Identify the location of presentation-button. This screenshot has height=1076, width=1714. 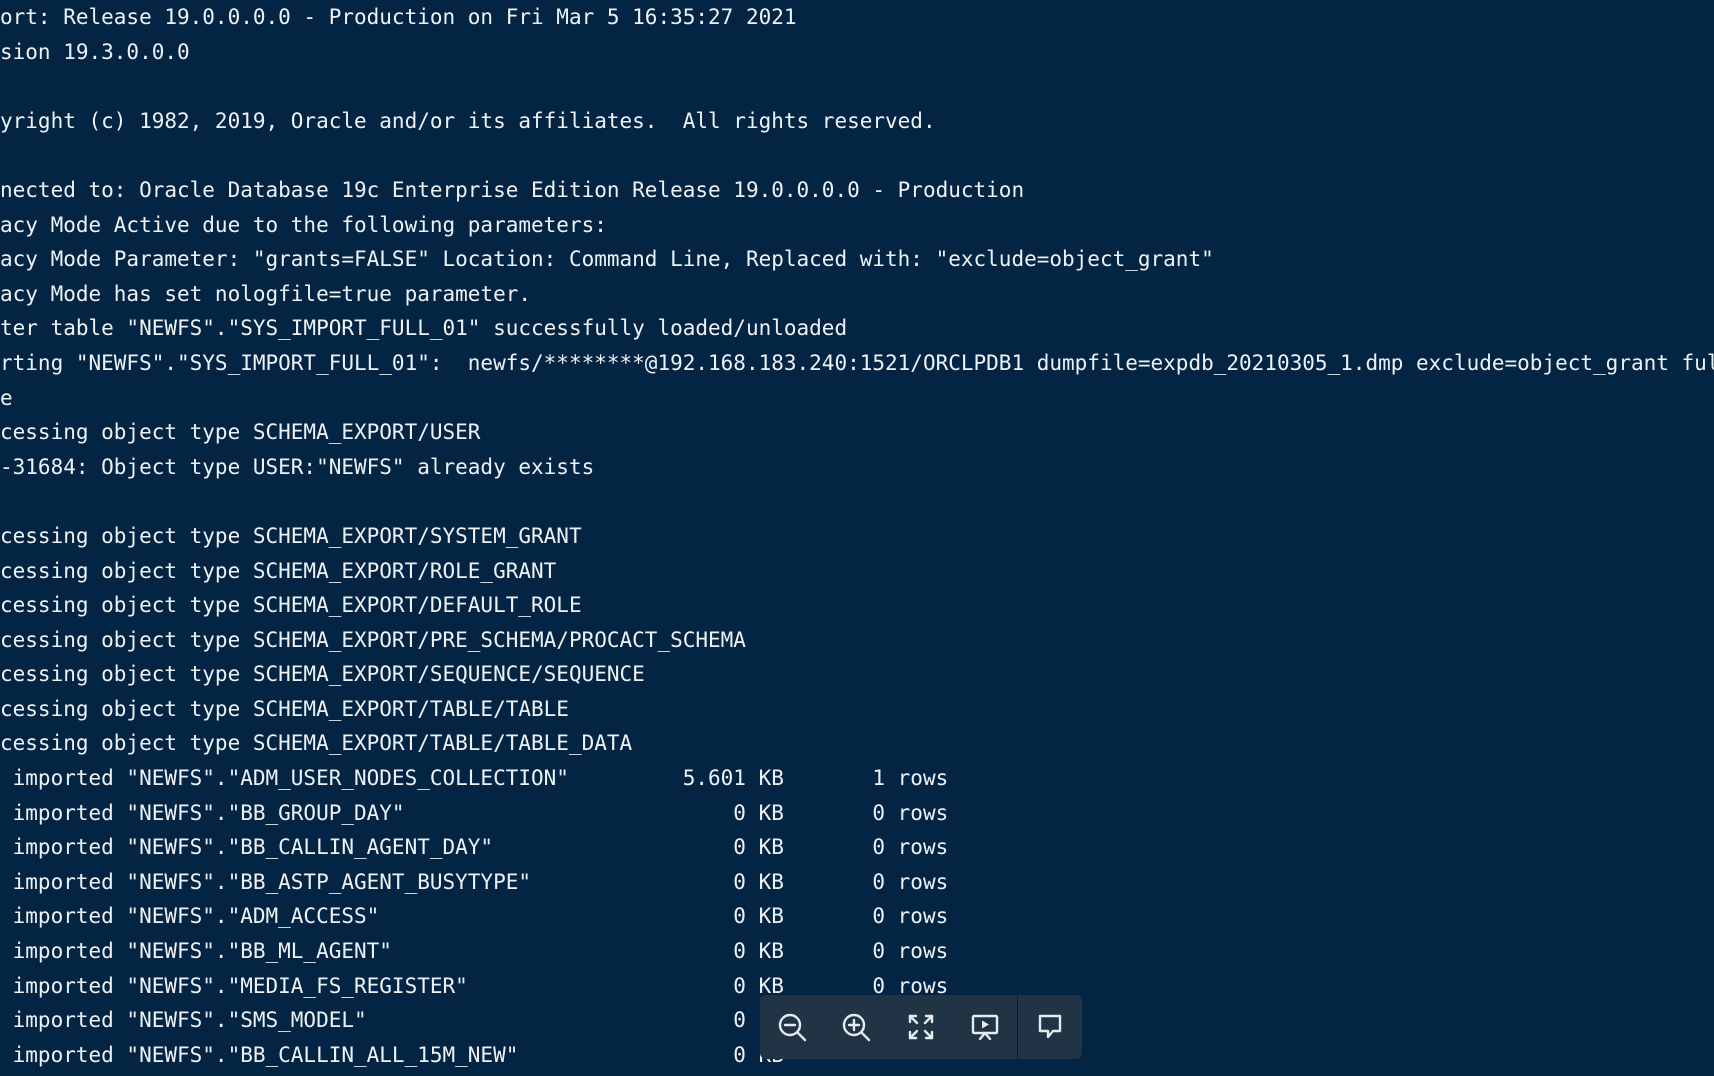
(985, 1027).